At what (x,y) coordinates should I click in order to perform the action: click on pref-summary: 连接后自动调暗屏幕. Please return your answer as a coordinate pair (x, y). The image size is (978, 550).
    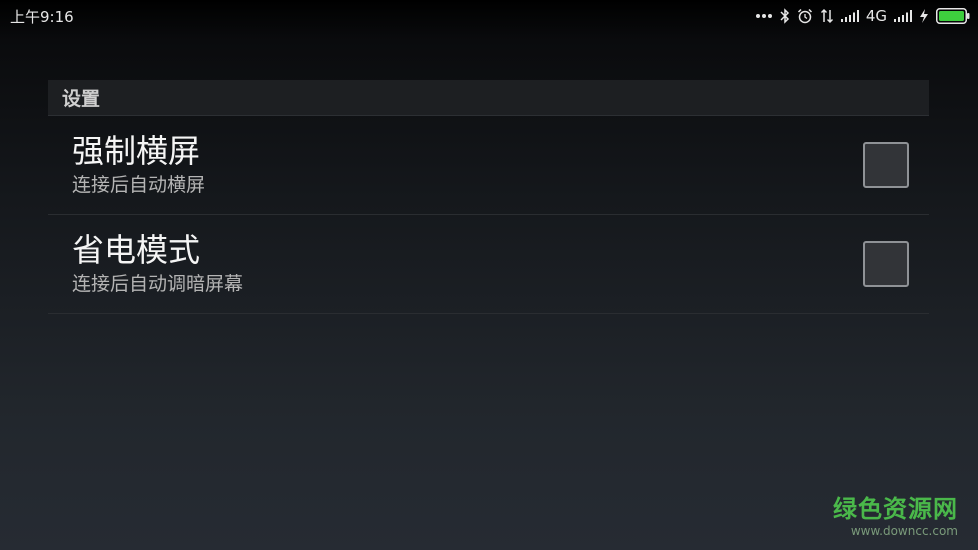
    Looking at the image, I should click on (158, 284).